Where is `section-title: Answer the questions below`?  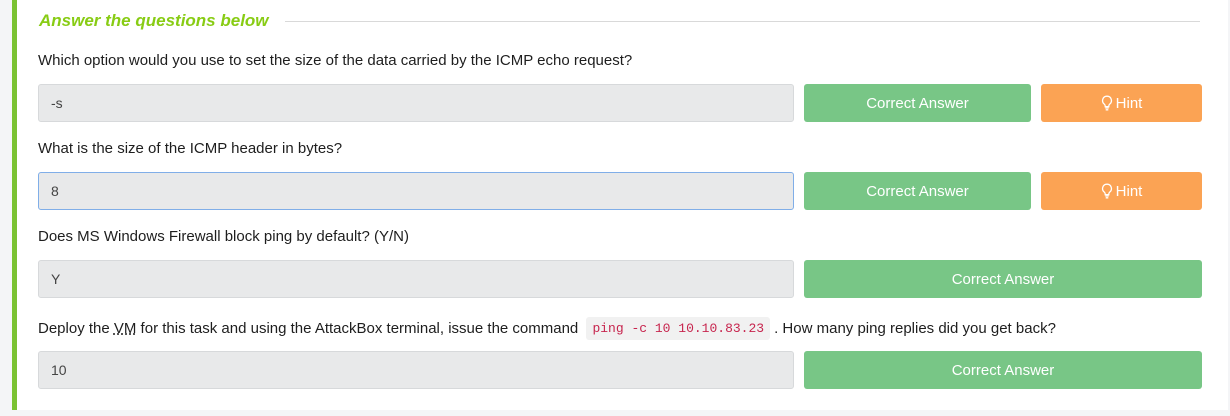
section-title: Answer the questions below is located at coordinates (154, 20).